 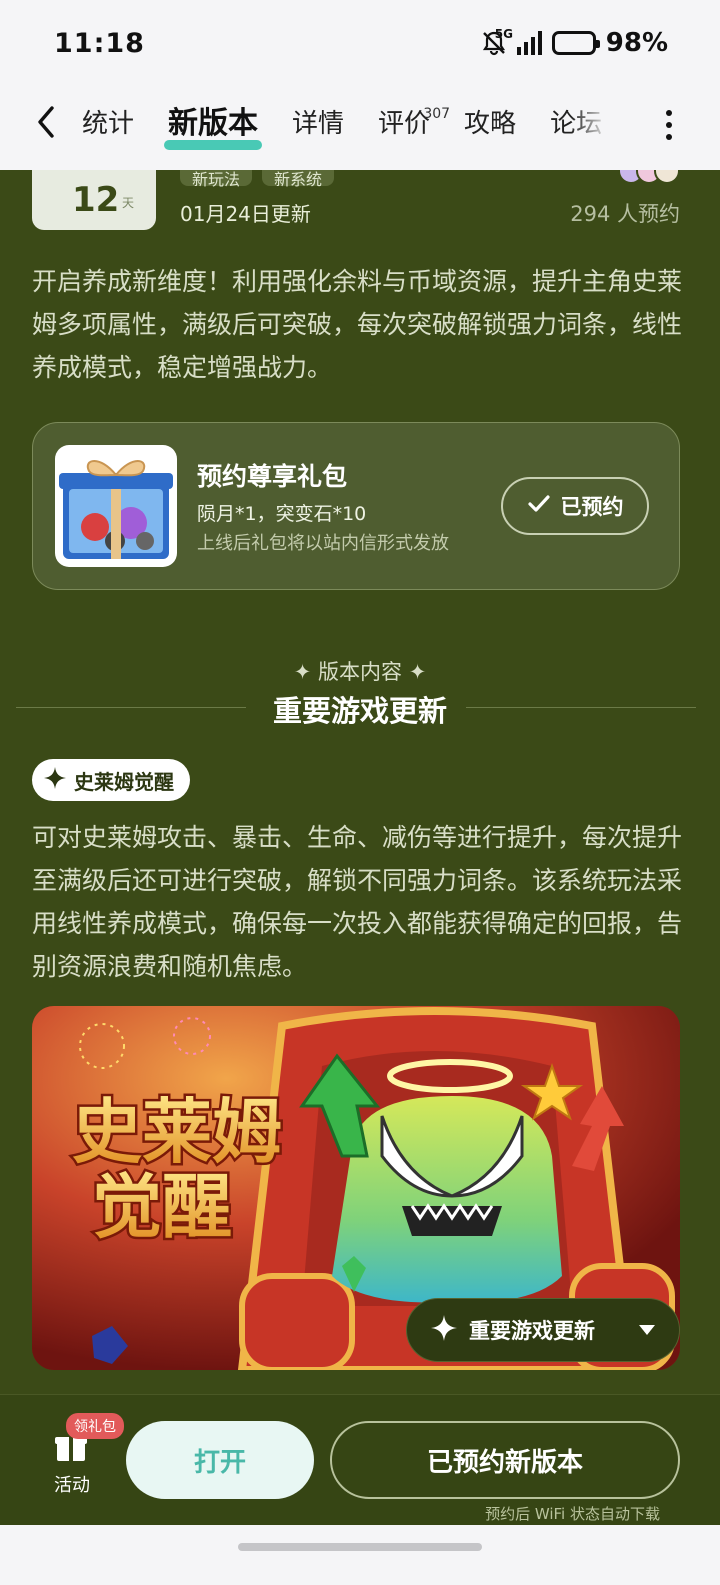 What do you see at coordinates (162, 1207) in the screenshot?
I see `banner-title-line2: 觉醒` at bounding box center [162, 1207].